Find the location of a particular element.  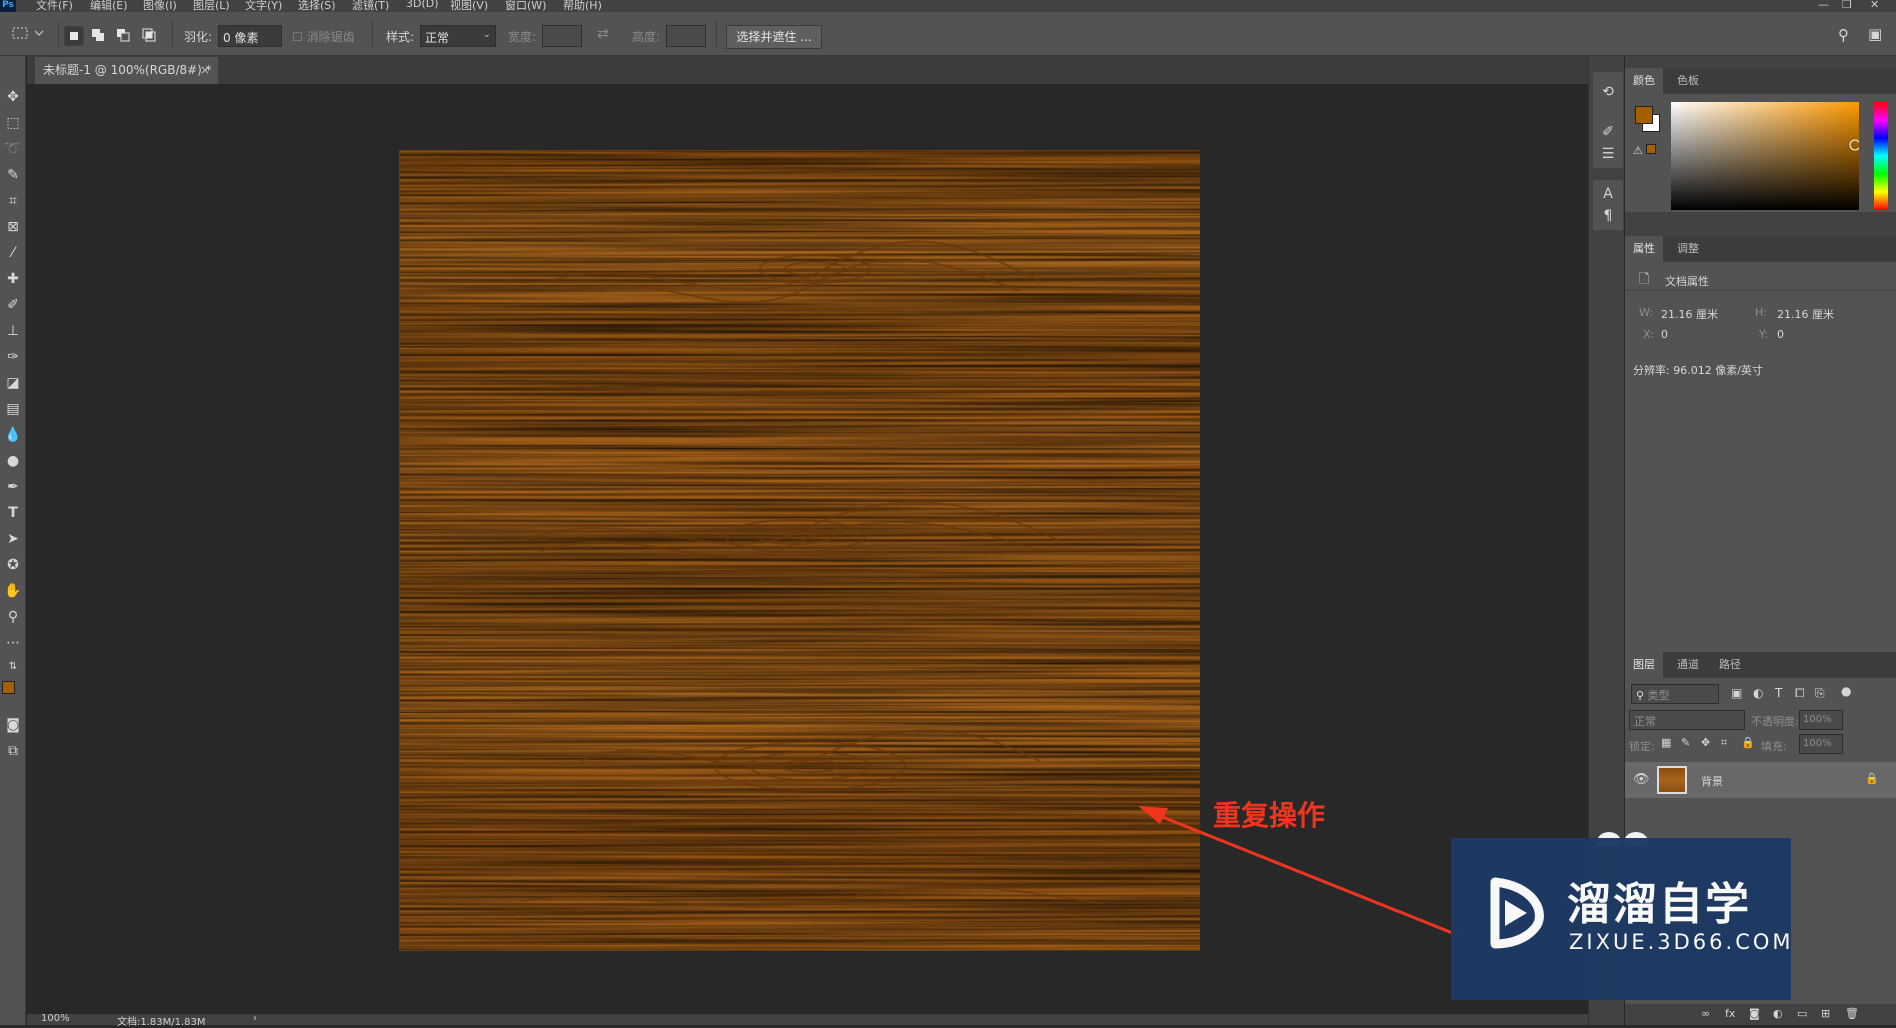

foreground-swatch is located at coordinates (1644, 115).